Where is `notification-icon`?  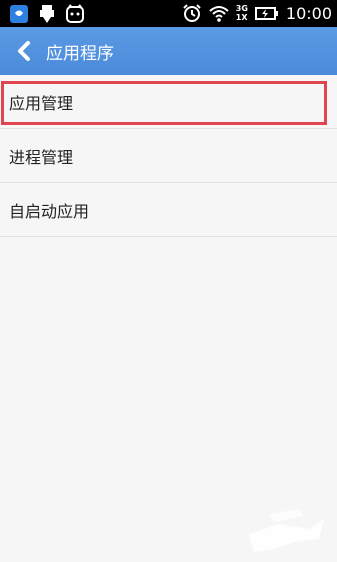 notification-icon is located at coordinates (75, 14).